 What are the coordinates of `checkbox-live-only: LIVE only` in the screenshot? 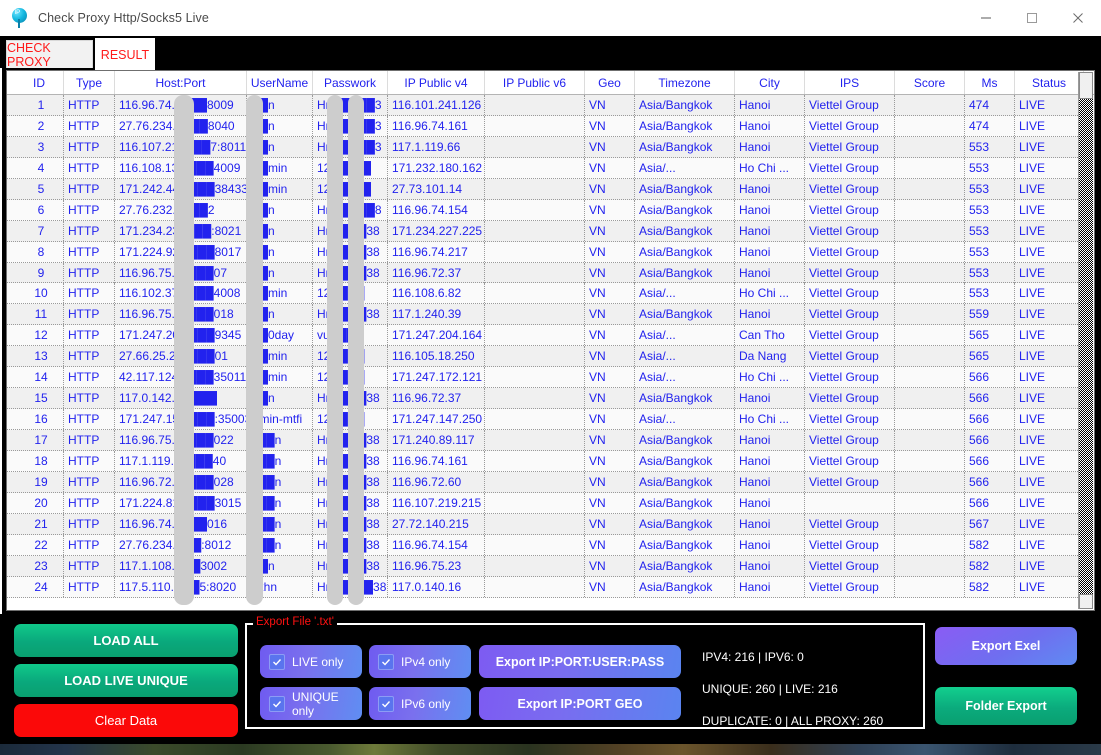 It's located at (311, 661).